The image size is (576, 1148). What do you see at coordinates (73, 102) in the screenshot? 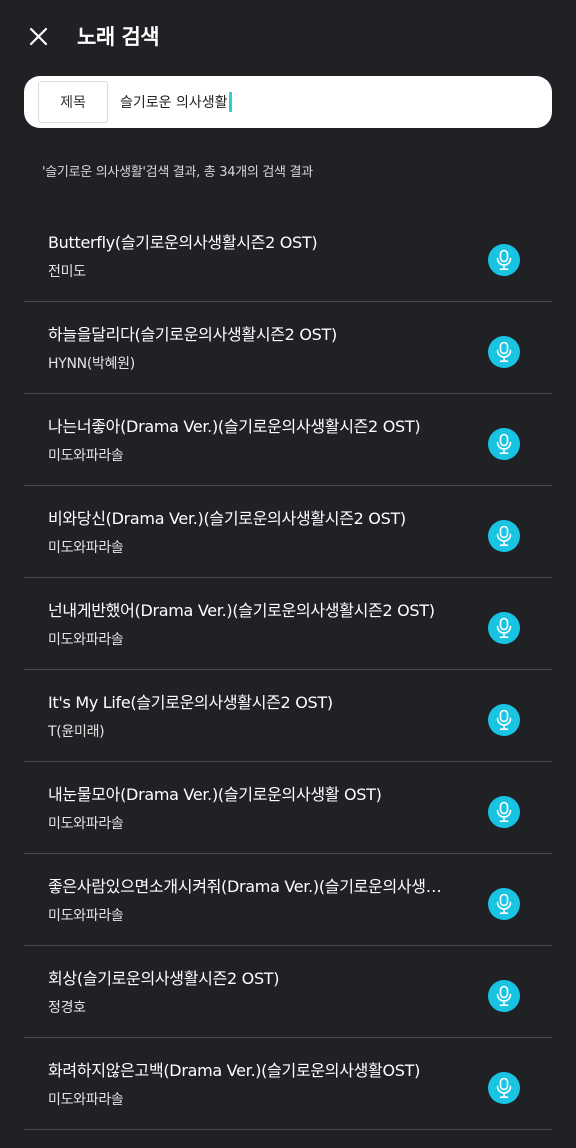
I see `search-field-select: 제목` at bounding box center [73, 102].